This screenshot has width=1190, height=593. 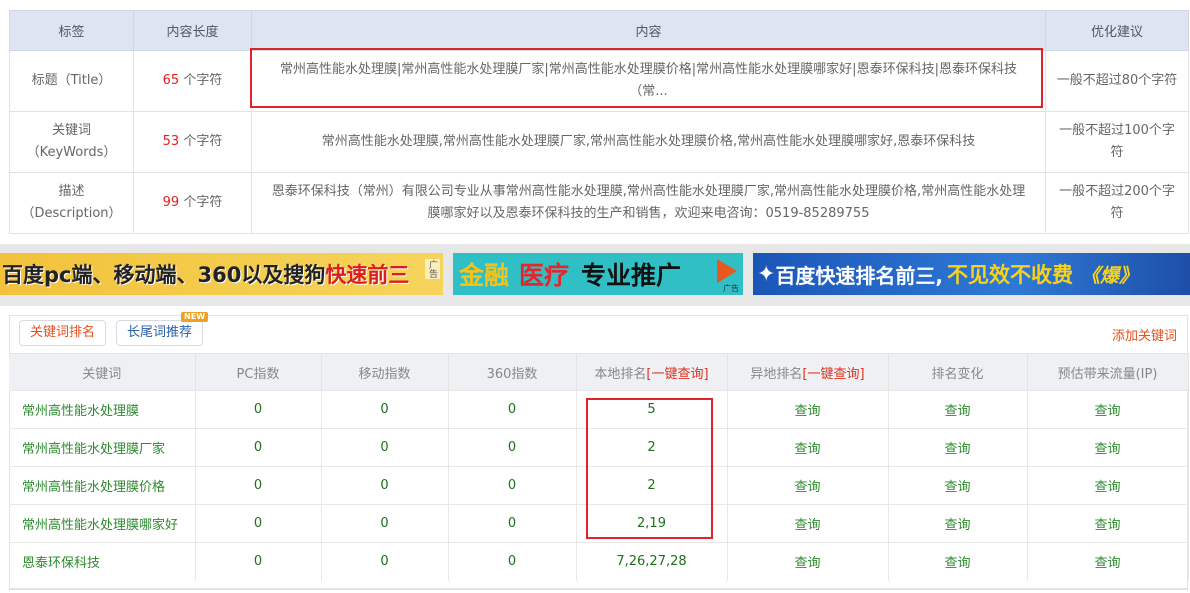 What do you see at coordinates (102, 409) in the screenshot?
I see `keyword-link: 常州高性能水处理膜` at bounding box center [102, 409].